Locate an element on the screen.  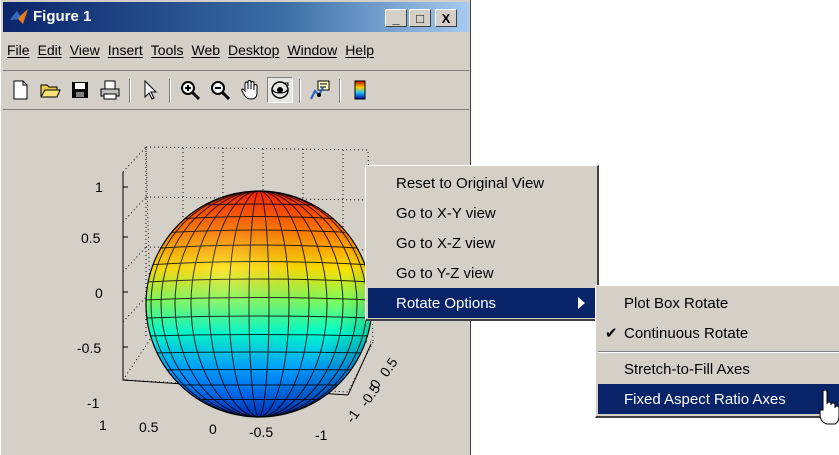
submenu-item-fixed-aspect-ratio: Fixed Aspect Ratio Axes is located at coordinates (718, 399).